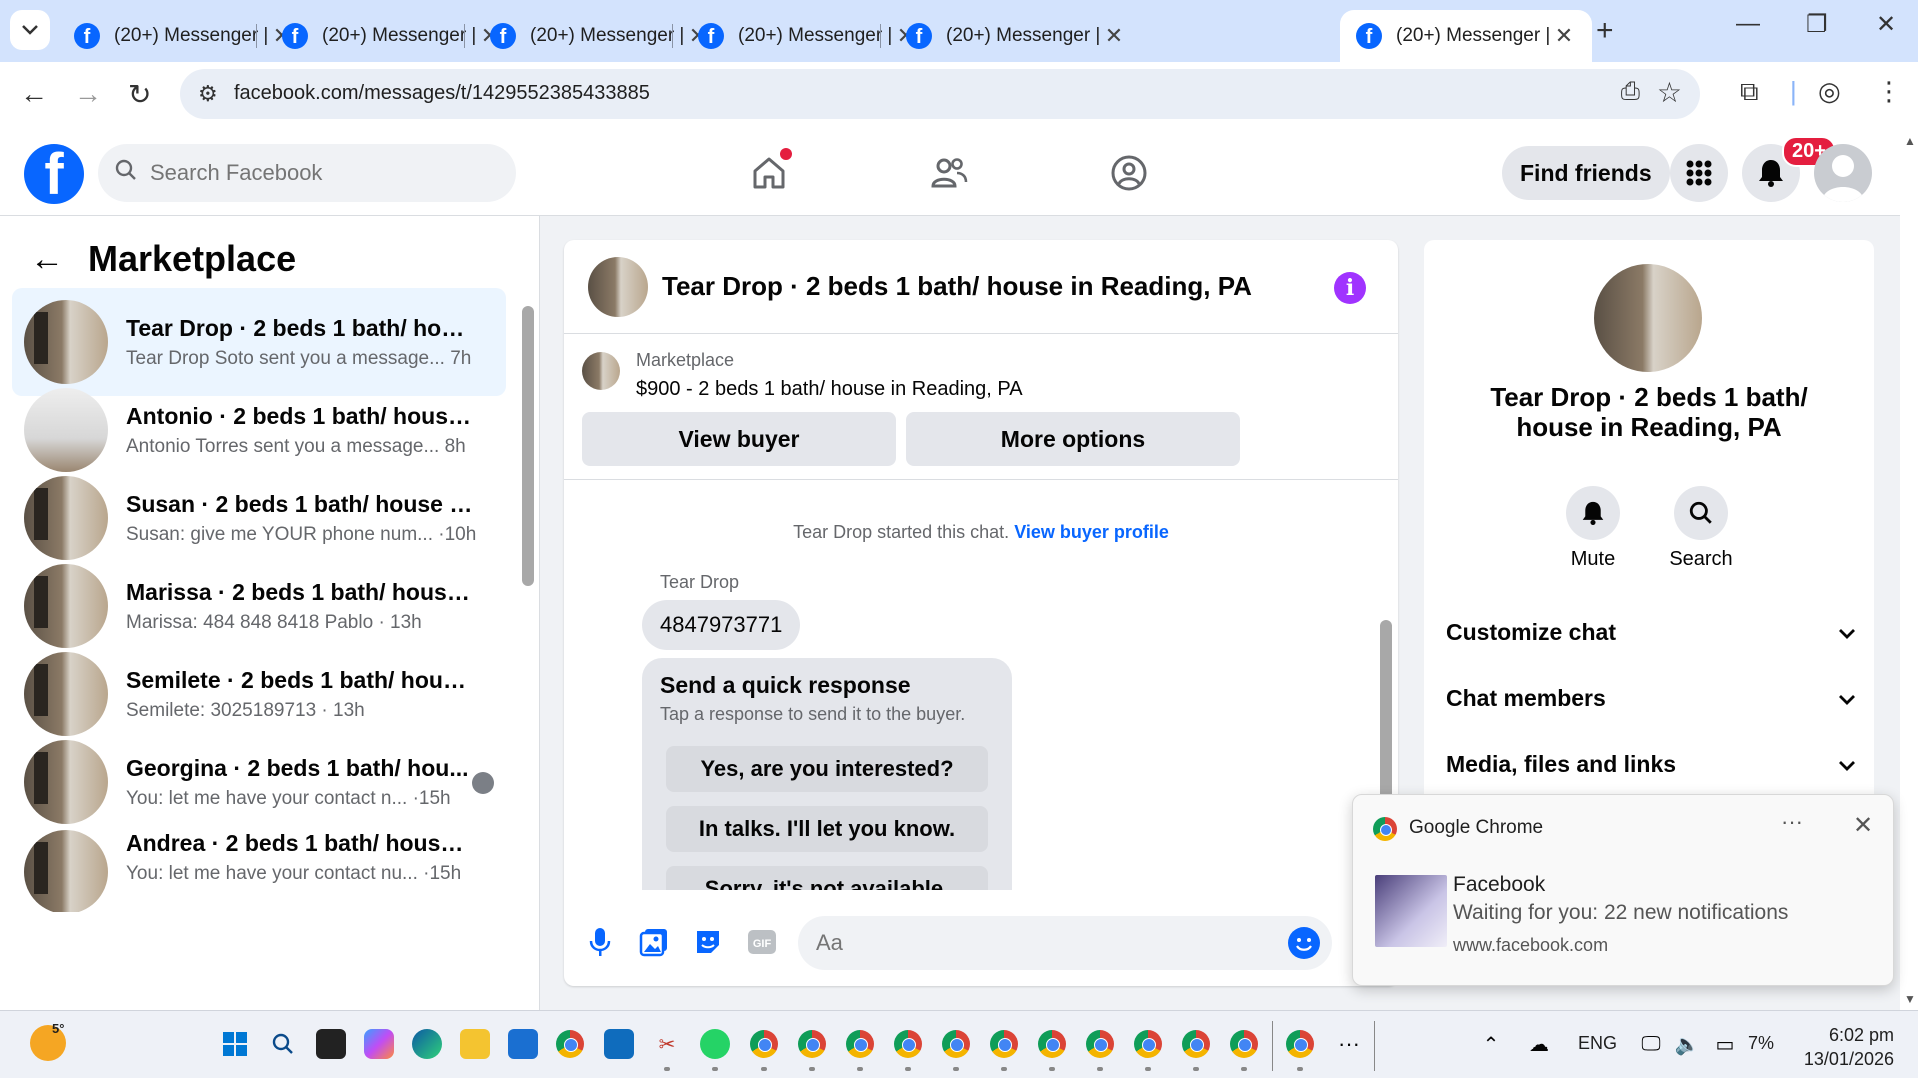 The width and height of the screenshot is (1918, 1078). I want to click on window-close-icon: ✕, so click(1886, 24).